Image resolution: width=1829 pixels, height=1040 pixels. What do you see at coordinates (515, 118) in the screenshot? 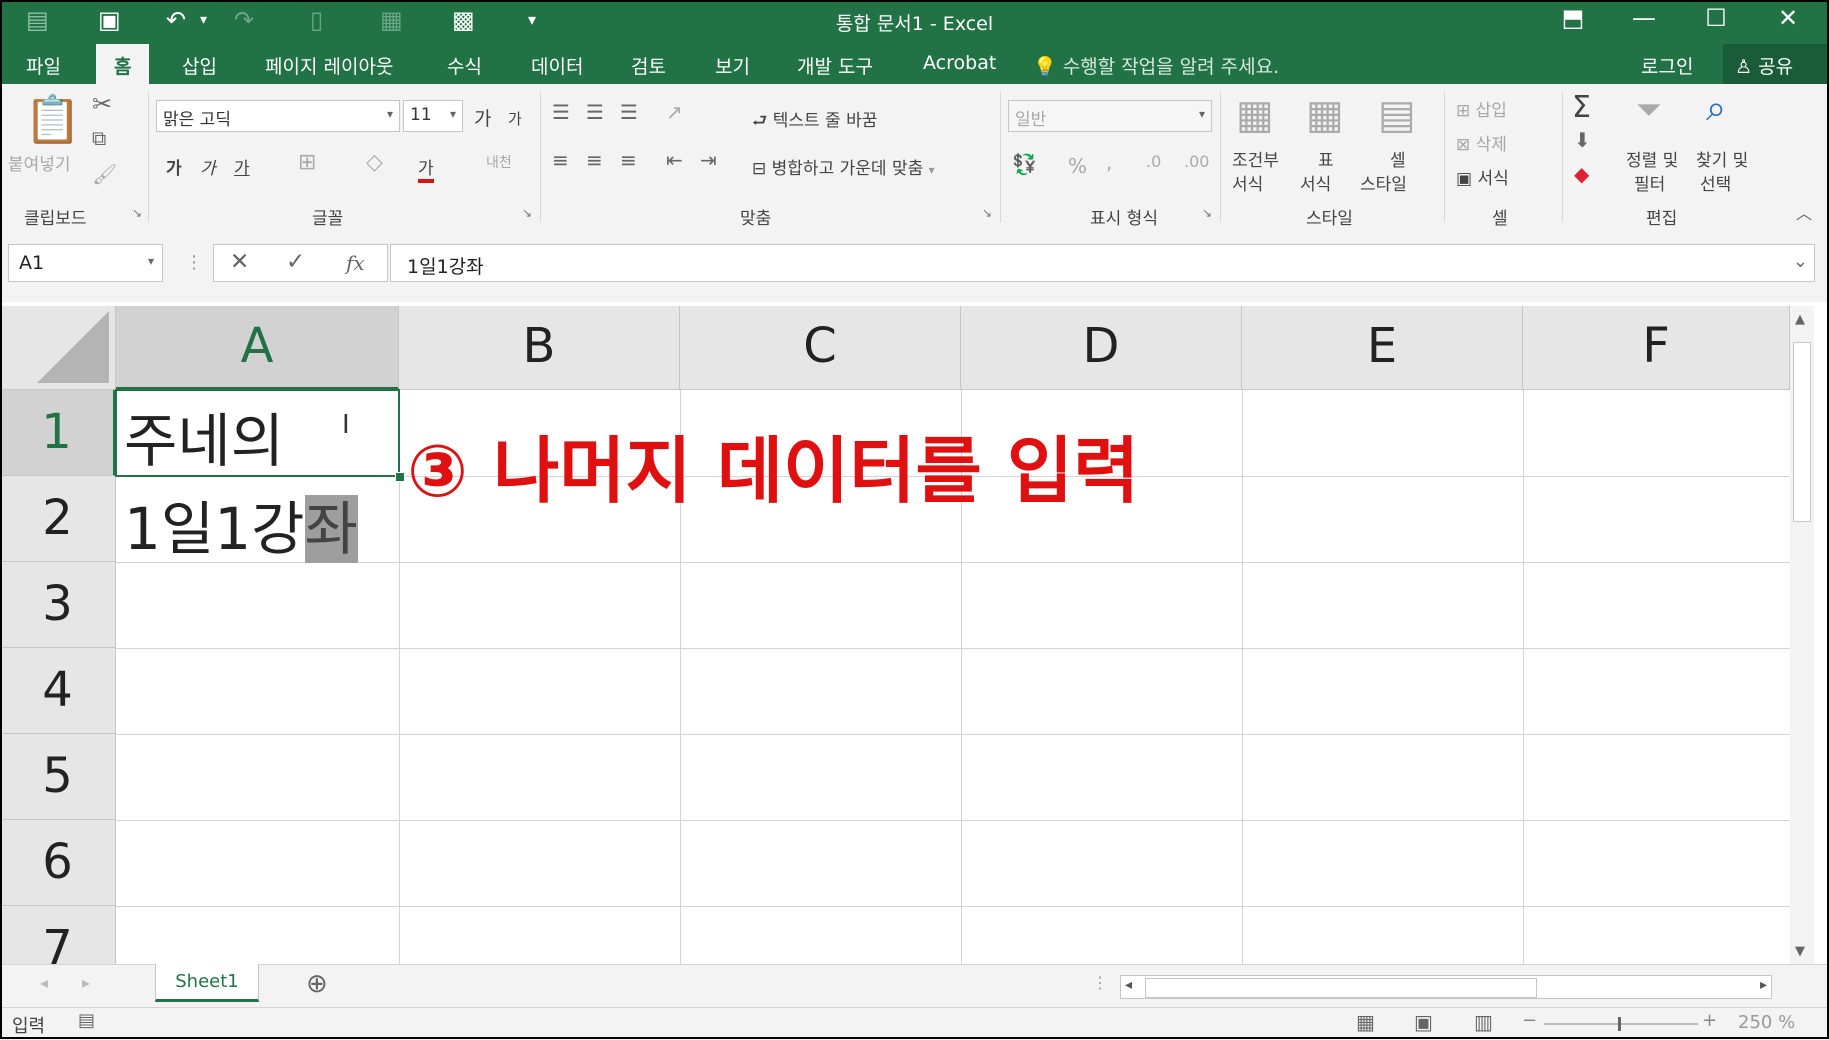
I see `shrink-font-button: 가` at bounding box center [515, 118].